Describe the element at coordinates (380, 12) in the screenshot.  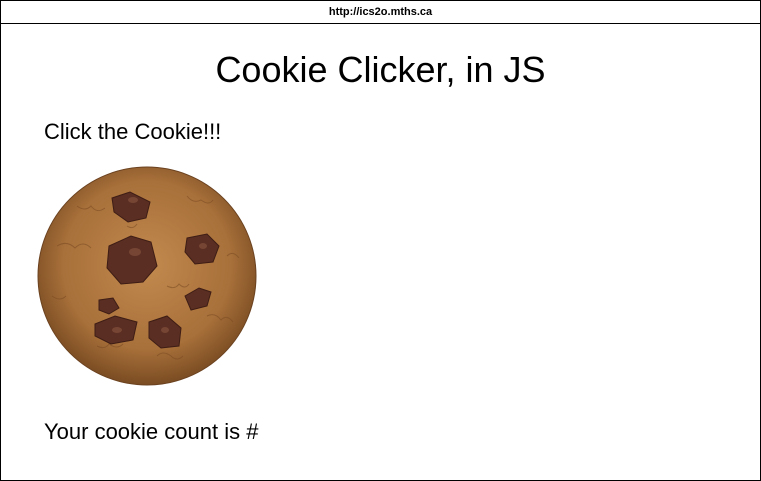
I see `url-bar: http://ics2o.mths.ca` at that location.